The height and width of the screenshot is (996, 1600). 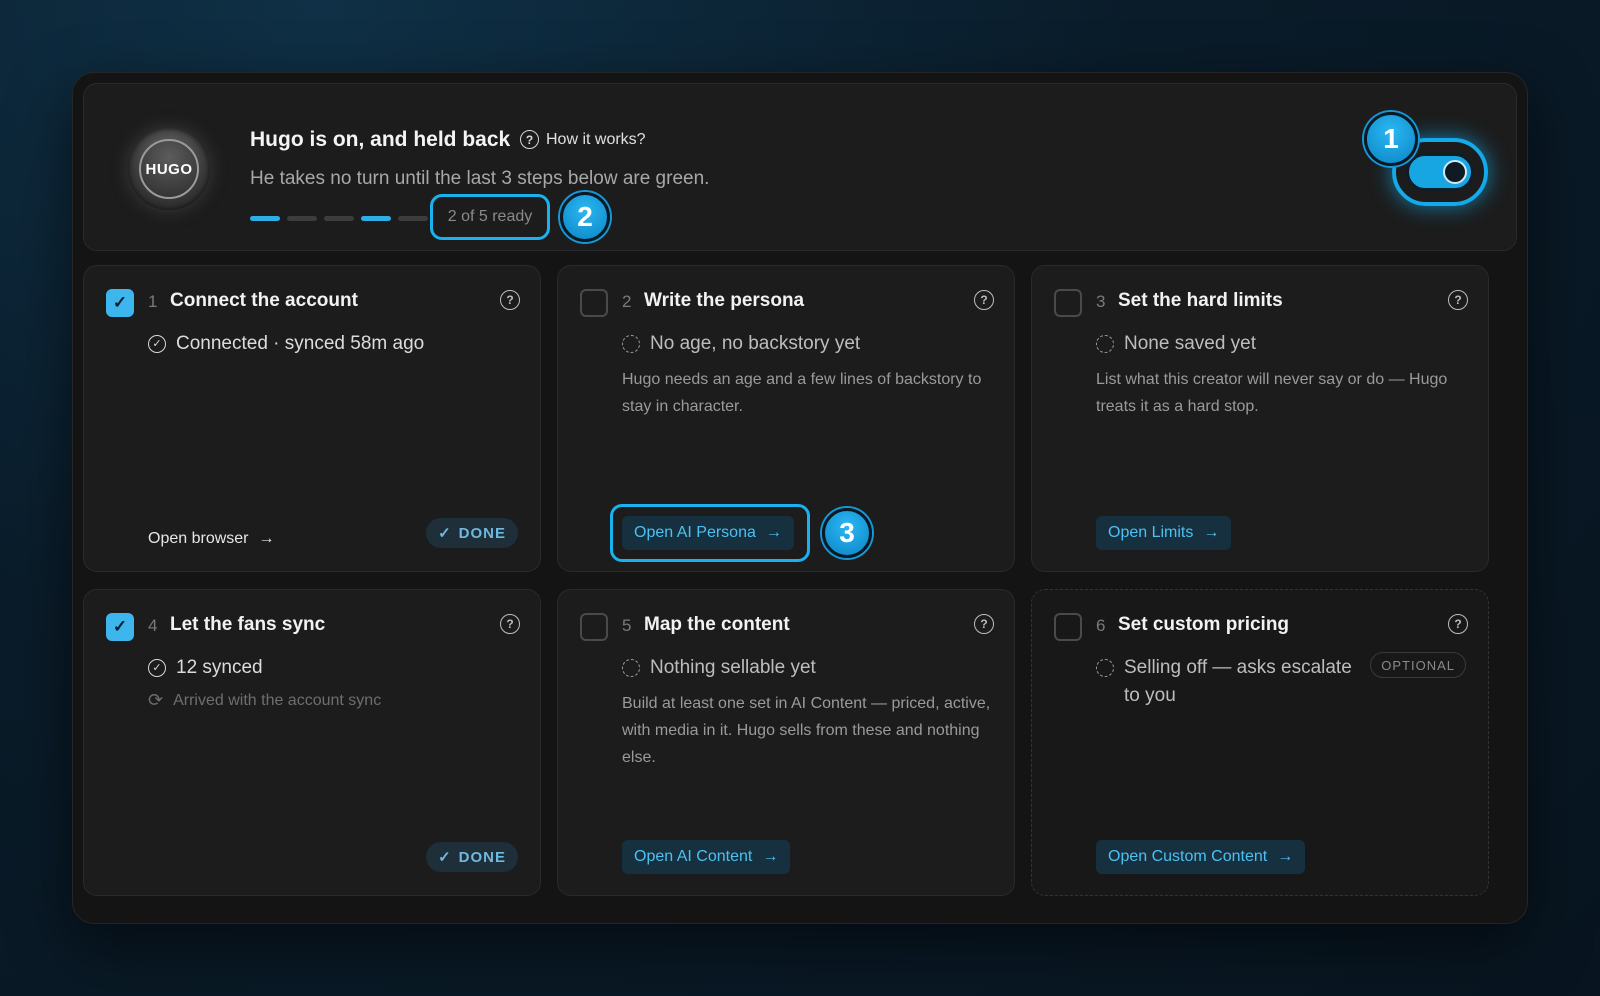 I want to click on step-title: Connect the account, so click(x=264, y=300).